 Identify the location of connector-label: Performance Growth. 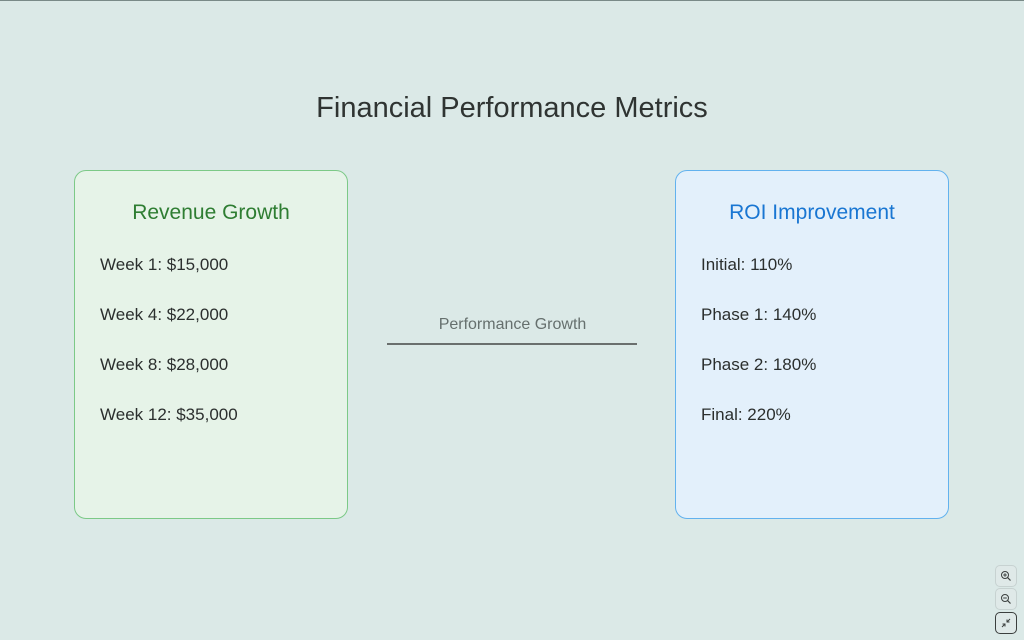
(512, 324).